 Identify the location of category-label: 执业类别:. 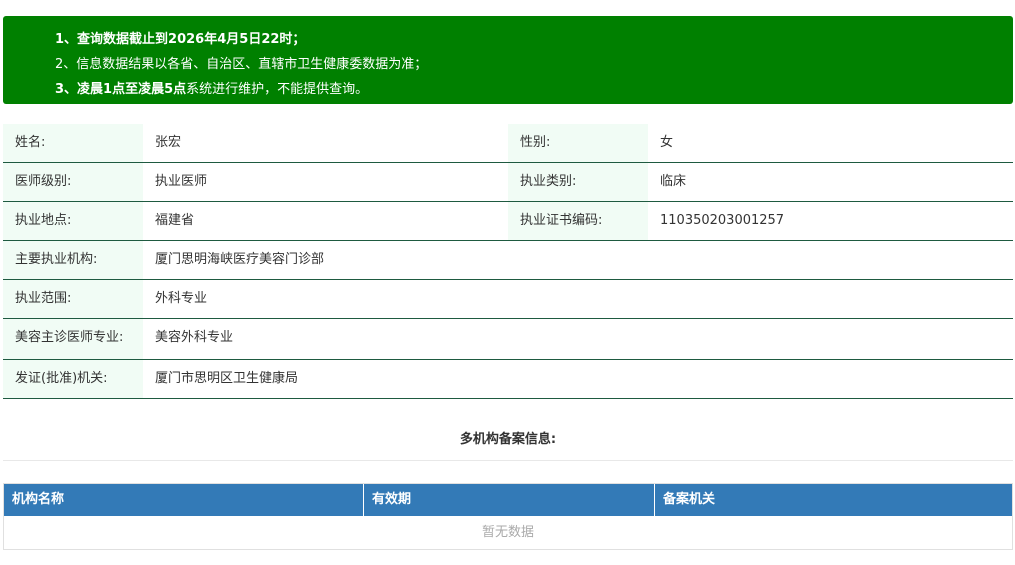
(578, 182).